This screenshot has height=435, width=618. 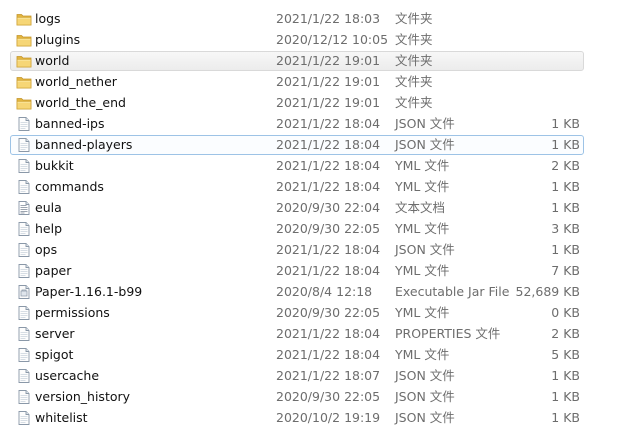 What do you see at coordinates (565, 228) in the screenshot?
I see `file-size: 3 KB` at bounding box center [565, 228].